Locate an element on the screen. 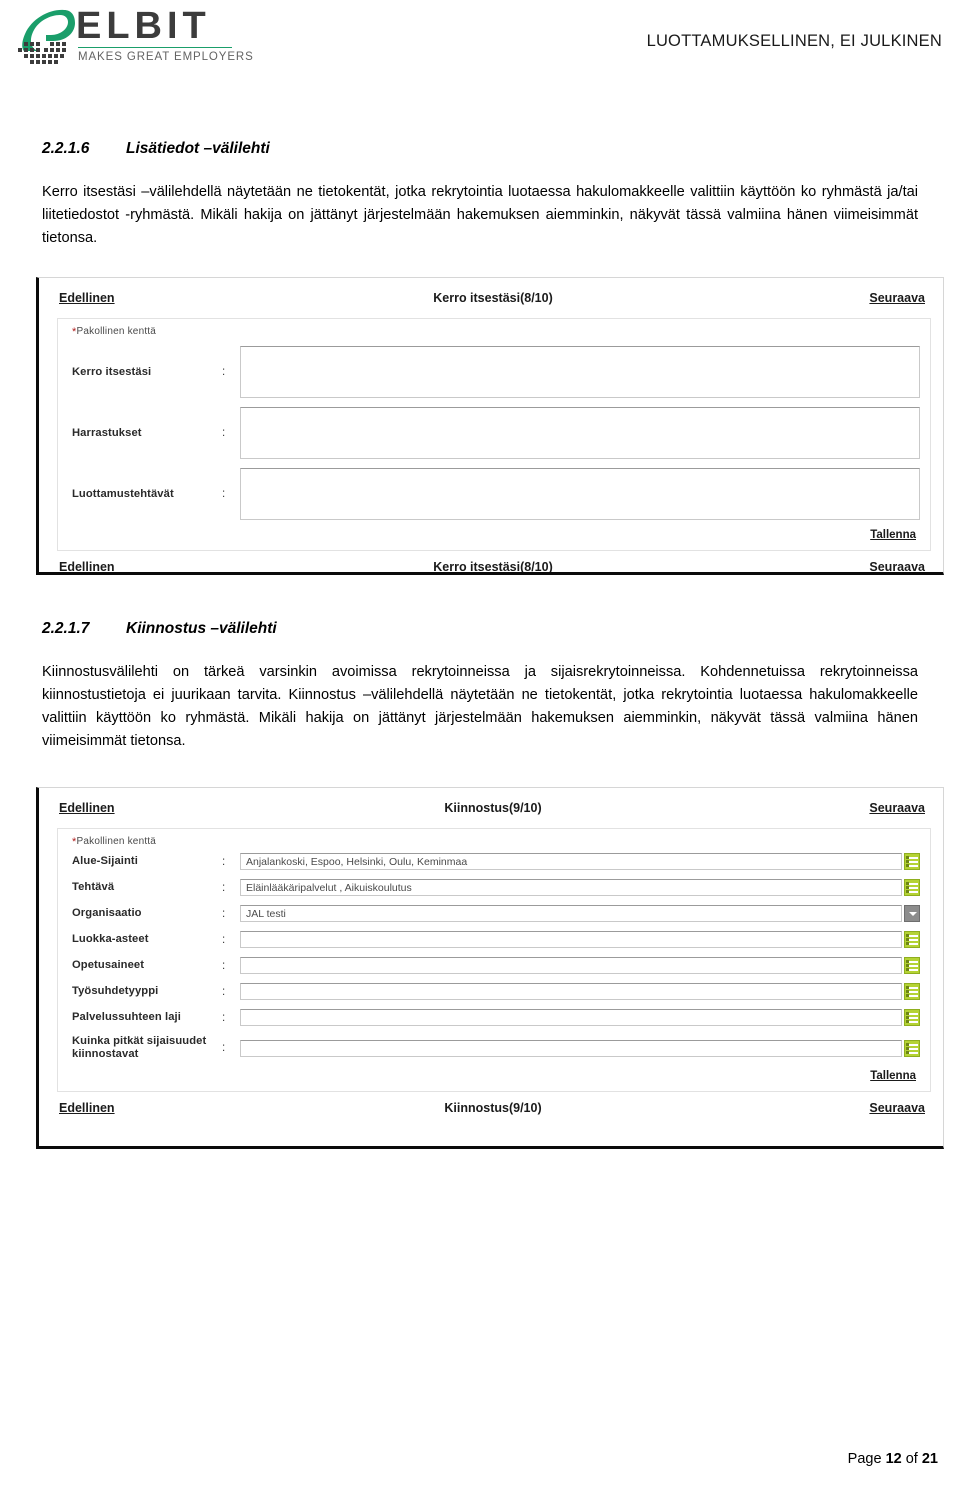  field-label-luottamustehtavat: Luottamustehtävät is located at coordinates (123, 493).